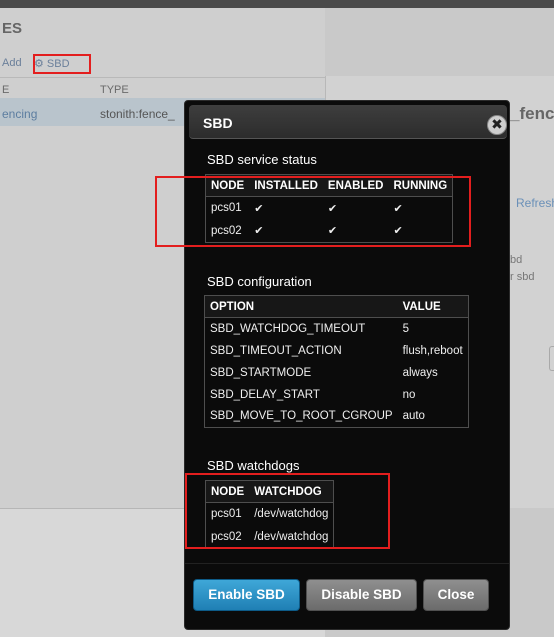 The width and height of the screenshot is (554, 637). I want to click on detail-control-edge, so click(551, 358).